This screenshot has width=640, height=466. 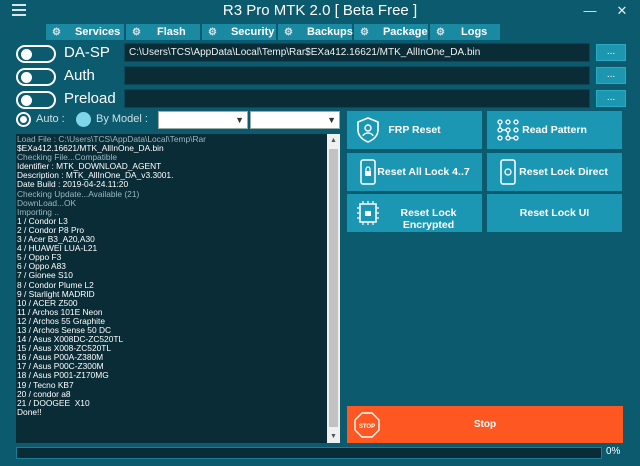 I want to click on scroll-thumb, so click(x=333, y=288).